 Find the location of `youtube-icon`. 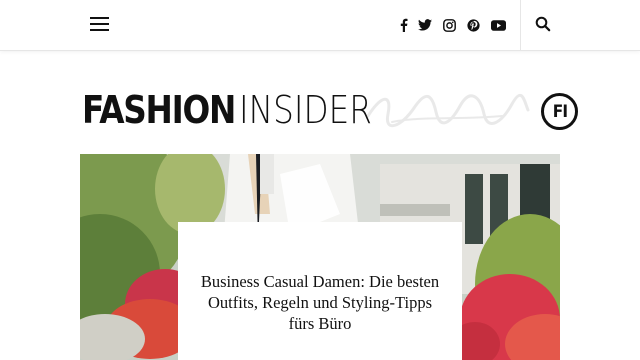

youtube-icon is located at coordinates (498, 25).